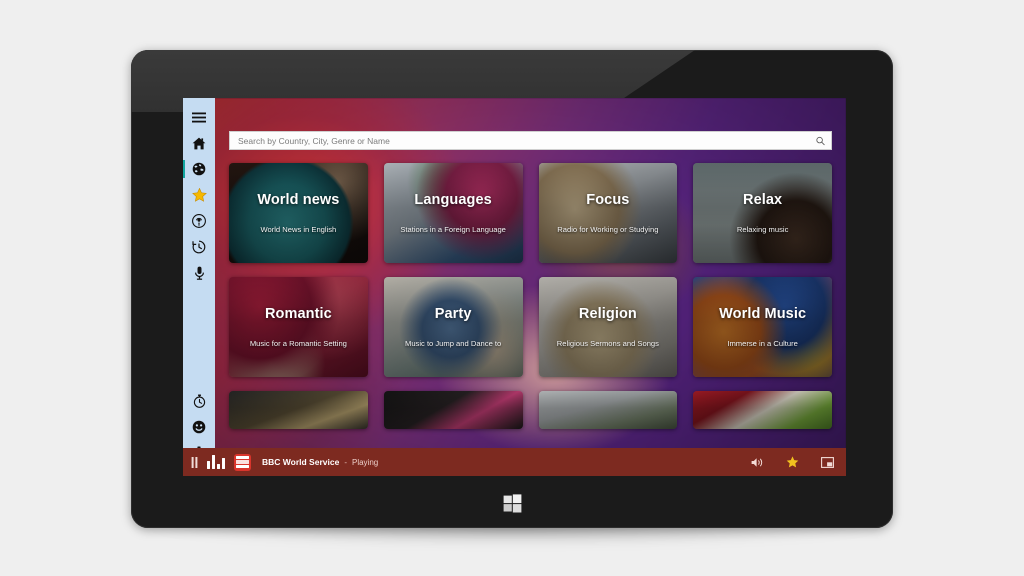 The height and width of the screenshot is (576, 1024). I want to click on tile-title: Party, so click(453, 314).